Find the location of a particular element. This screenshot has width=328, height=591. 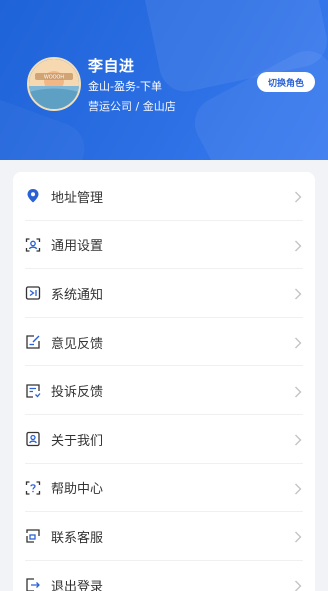

menu-item-logout: 退出登录 is located at coordinates (164, 576).